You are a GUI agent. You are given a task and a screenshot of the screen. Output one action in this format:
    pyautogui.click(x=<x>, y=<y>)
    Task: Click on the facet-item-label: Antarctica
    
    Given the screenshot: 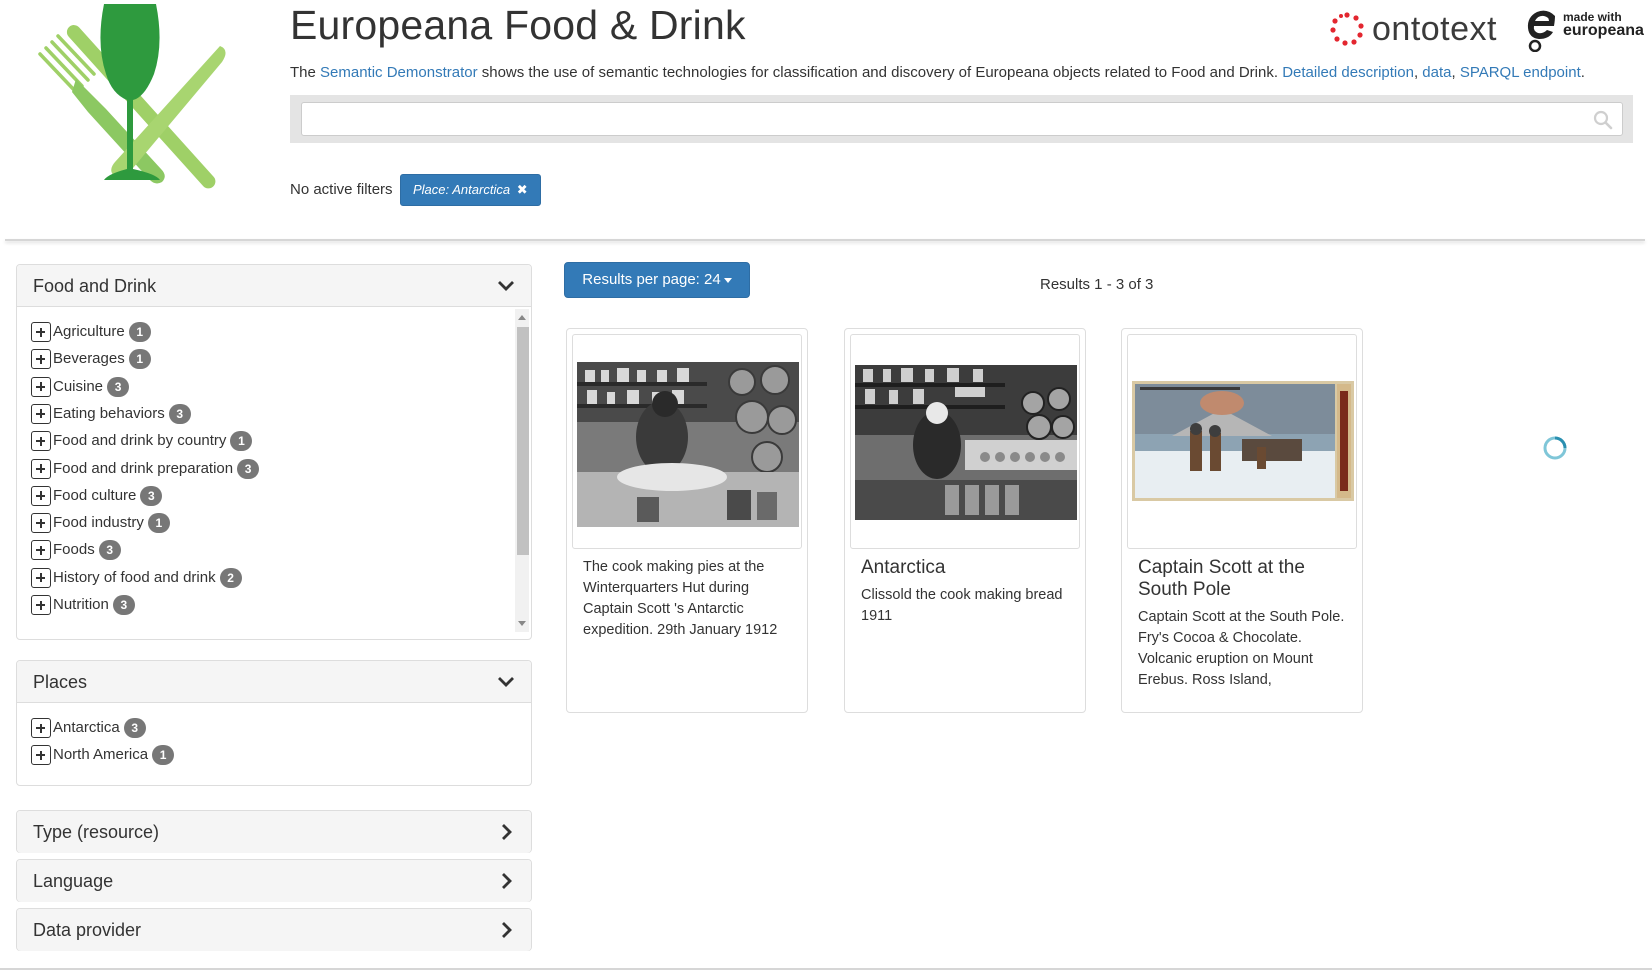 What is the action you would take?
    pyautogui.click(x=86, y=727)
    